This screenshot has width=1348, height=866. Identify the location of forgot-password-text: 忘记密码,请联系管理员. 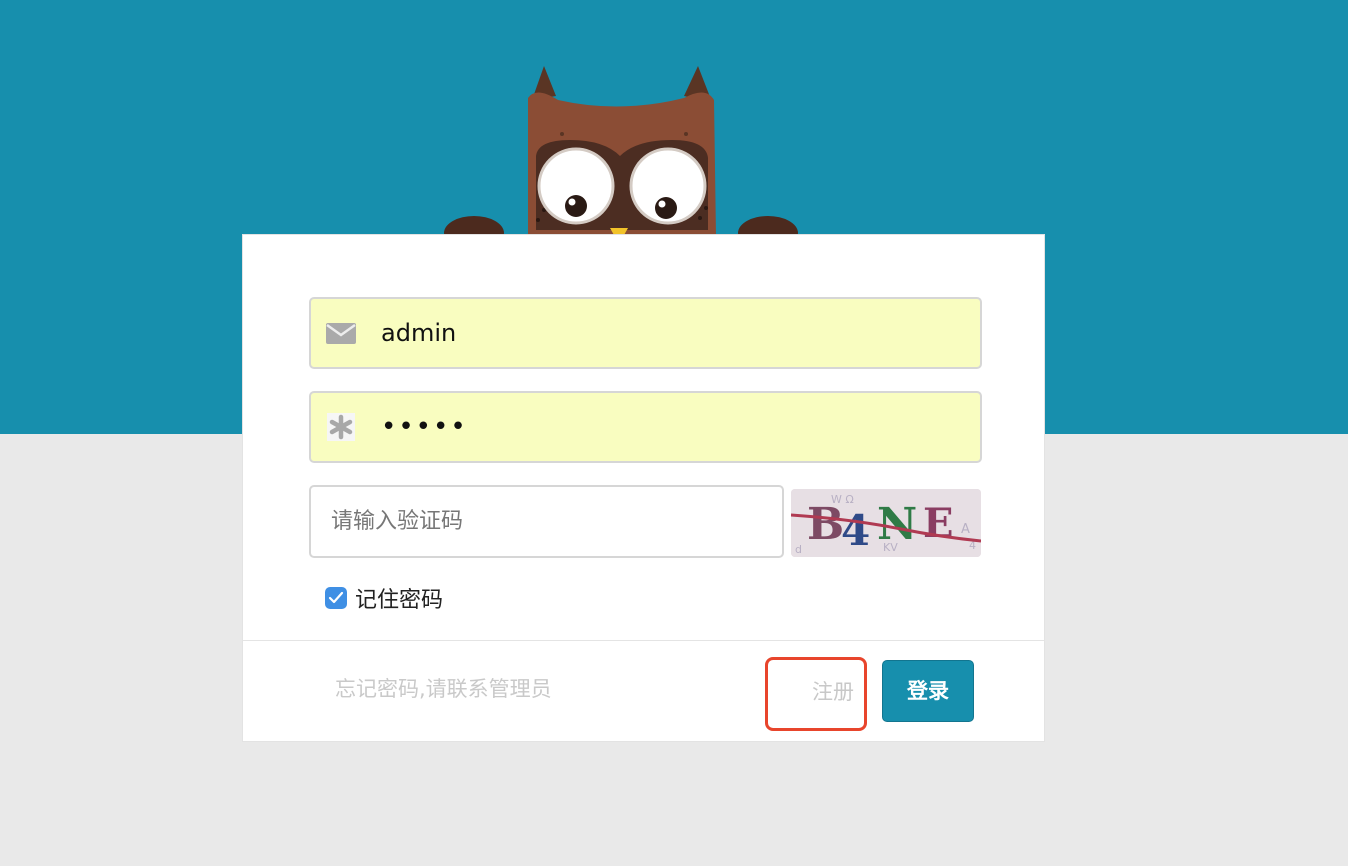
(443, 689).